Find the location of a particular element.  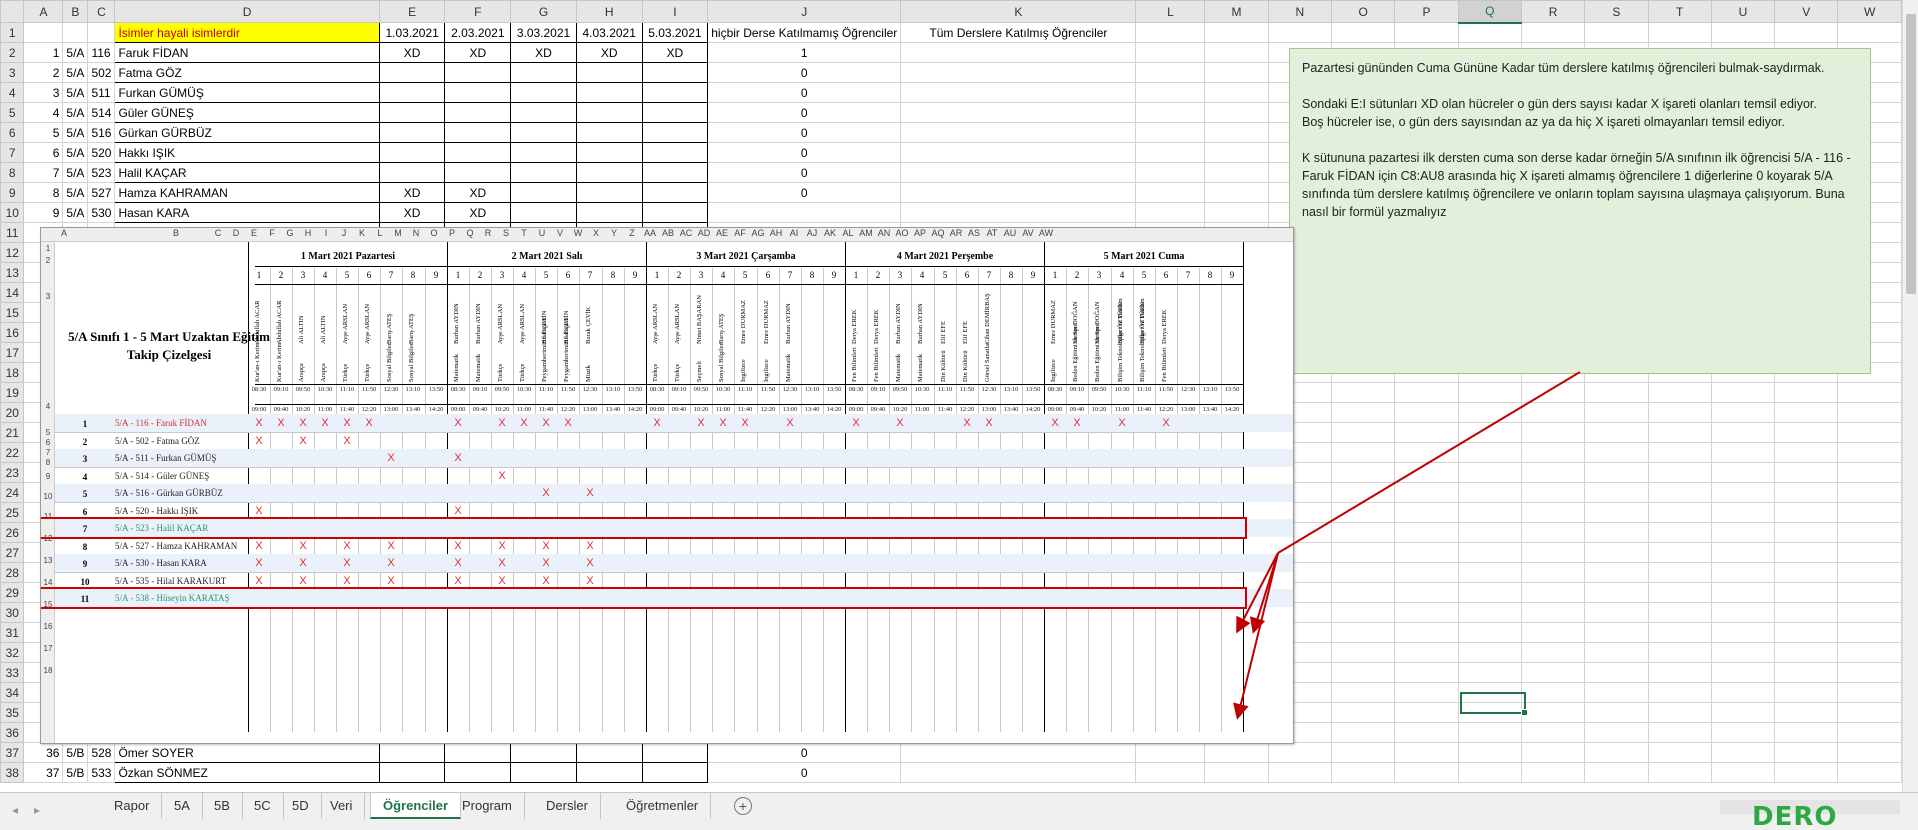

column-header-k: K is located at coordinates (1018, 11).